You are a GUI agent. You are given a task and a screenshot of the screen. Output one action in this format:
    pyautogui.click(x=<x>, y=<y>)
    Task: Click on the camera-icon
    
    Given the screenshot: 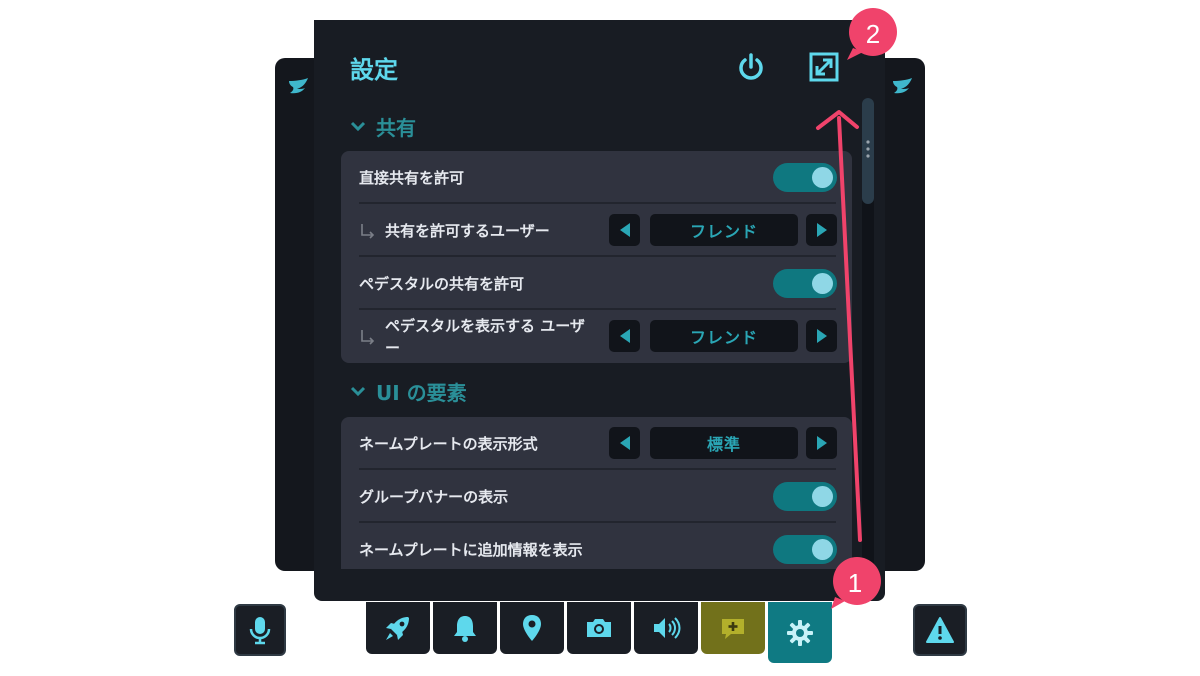 What is the action you would take?
    pyautogui.click(x=599, y=628)
    